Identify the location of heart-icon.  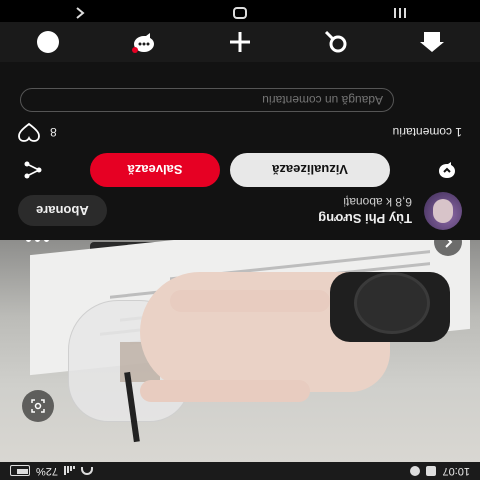
(29, 132).